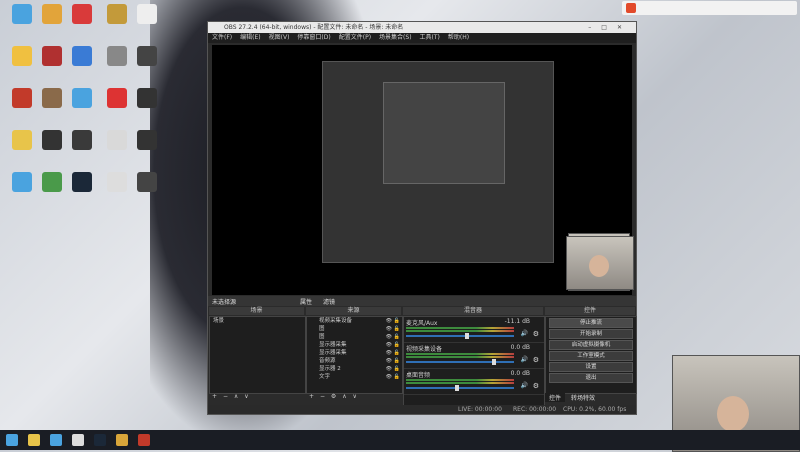 The image size is (800, 452). Describe the element at coordinates (610, 27) in the screenshot. I see `window-controls: –□✕` at that location.